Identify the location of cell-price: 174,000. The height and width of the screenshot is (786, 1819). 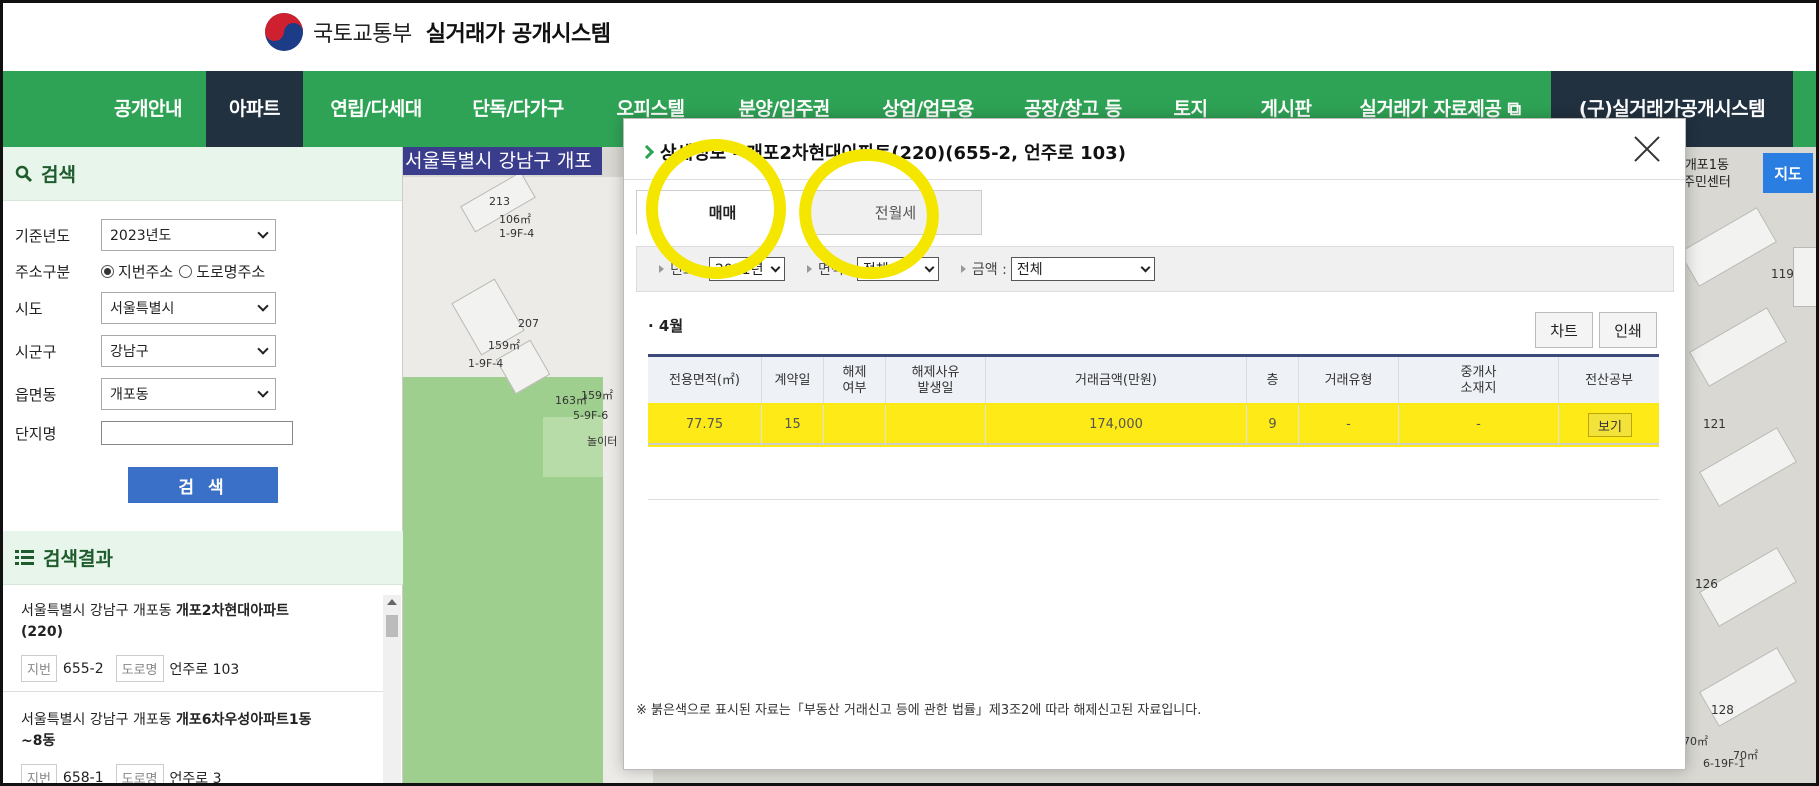
(1116, 425).